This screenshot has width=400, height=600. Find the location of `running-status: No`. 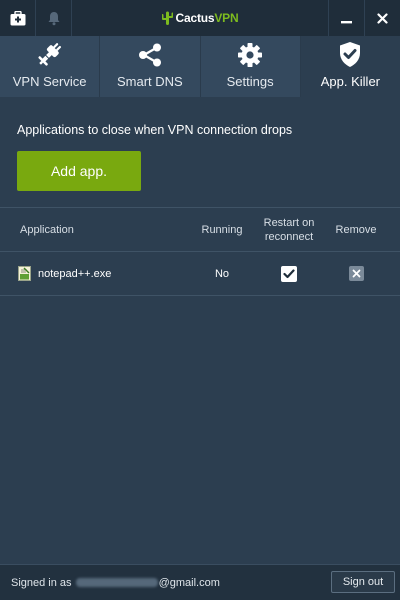

running-status: No is located at coordinates (222, 273).